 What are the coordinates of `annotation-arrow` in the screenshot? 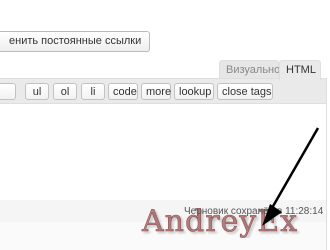 It's located at (291, 176).